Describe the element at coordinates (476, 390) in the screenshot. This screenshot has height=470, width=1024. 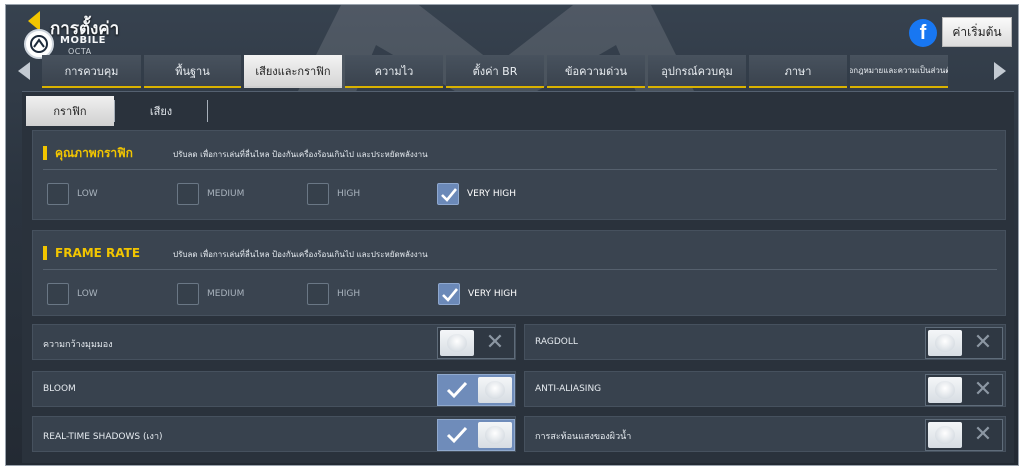
I see `bloom-toggle` at that location.